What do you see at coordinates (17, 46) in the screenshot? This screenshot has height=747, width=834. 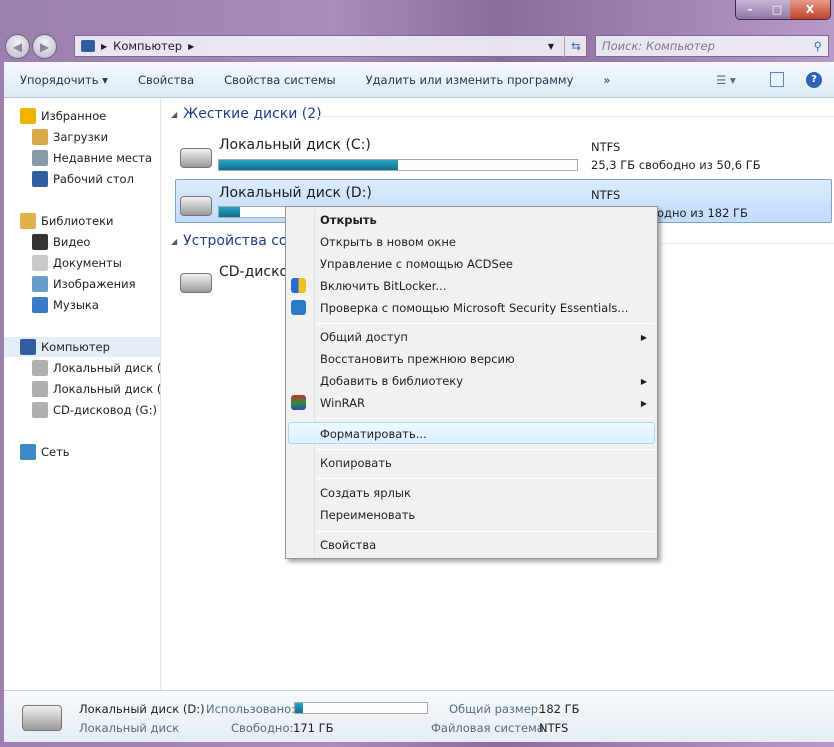 I see `back-button: ◀` at bounding box center [17, 46].